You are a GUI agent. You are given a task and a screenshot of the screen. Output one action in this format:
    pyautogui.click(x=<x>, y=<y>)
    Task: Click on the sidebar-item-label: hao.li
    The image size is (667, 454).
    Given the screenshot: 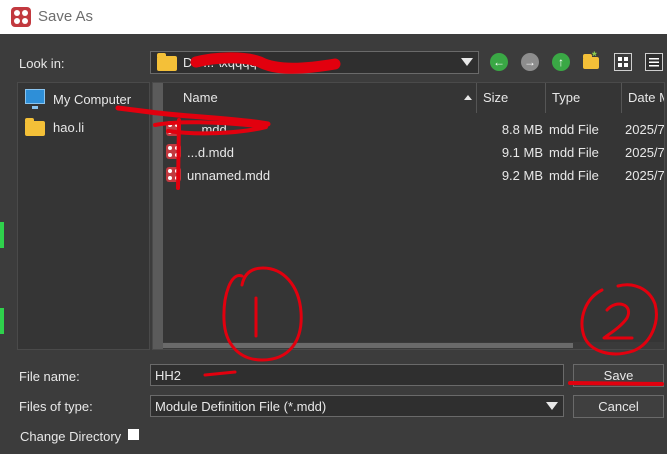 What is the action you would take?
    pyautogui.click(x=69, y=127)
    